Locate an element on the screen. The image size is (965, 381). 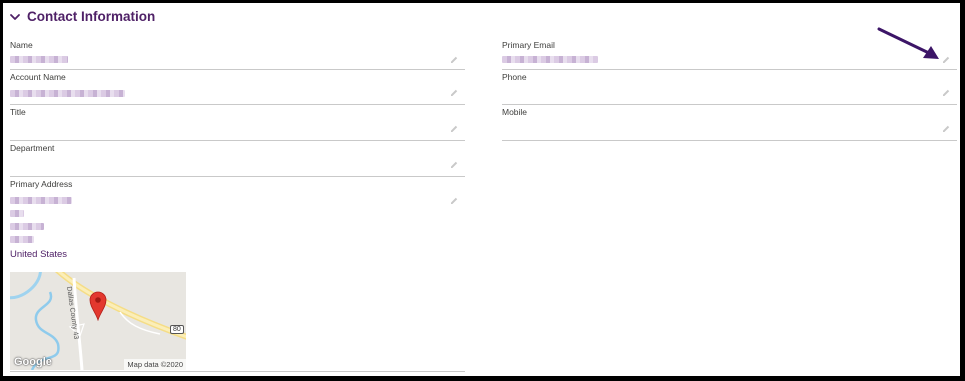
account-name-value-redacted is located at coordinates (67, 93).